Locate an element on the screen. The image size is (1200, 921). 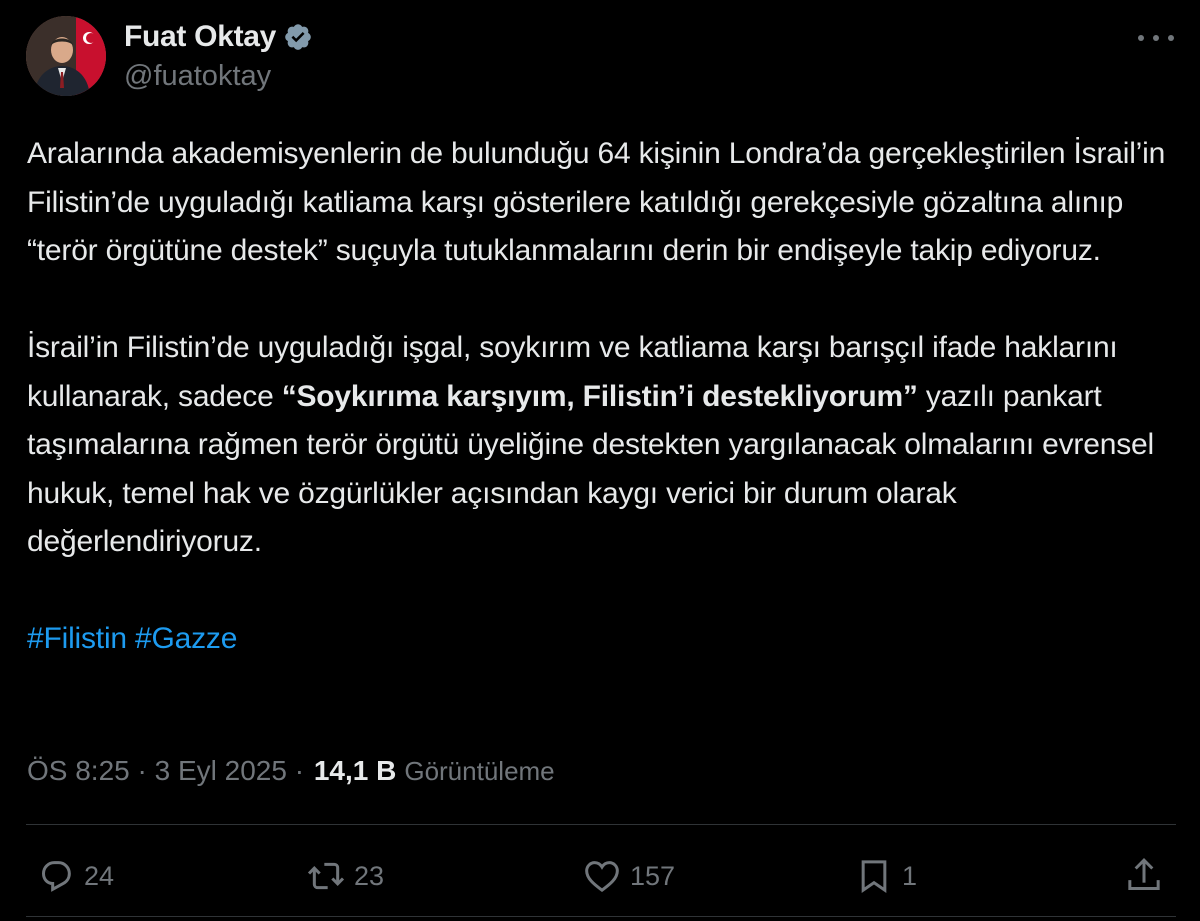
reply-icon is located at coordinates (56, 876).